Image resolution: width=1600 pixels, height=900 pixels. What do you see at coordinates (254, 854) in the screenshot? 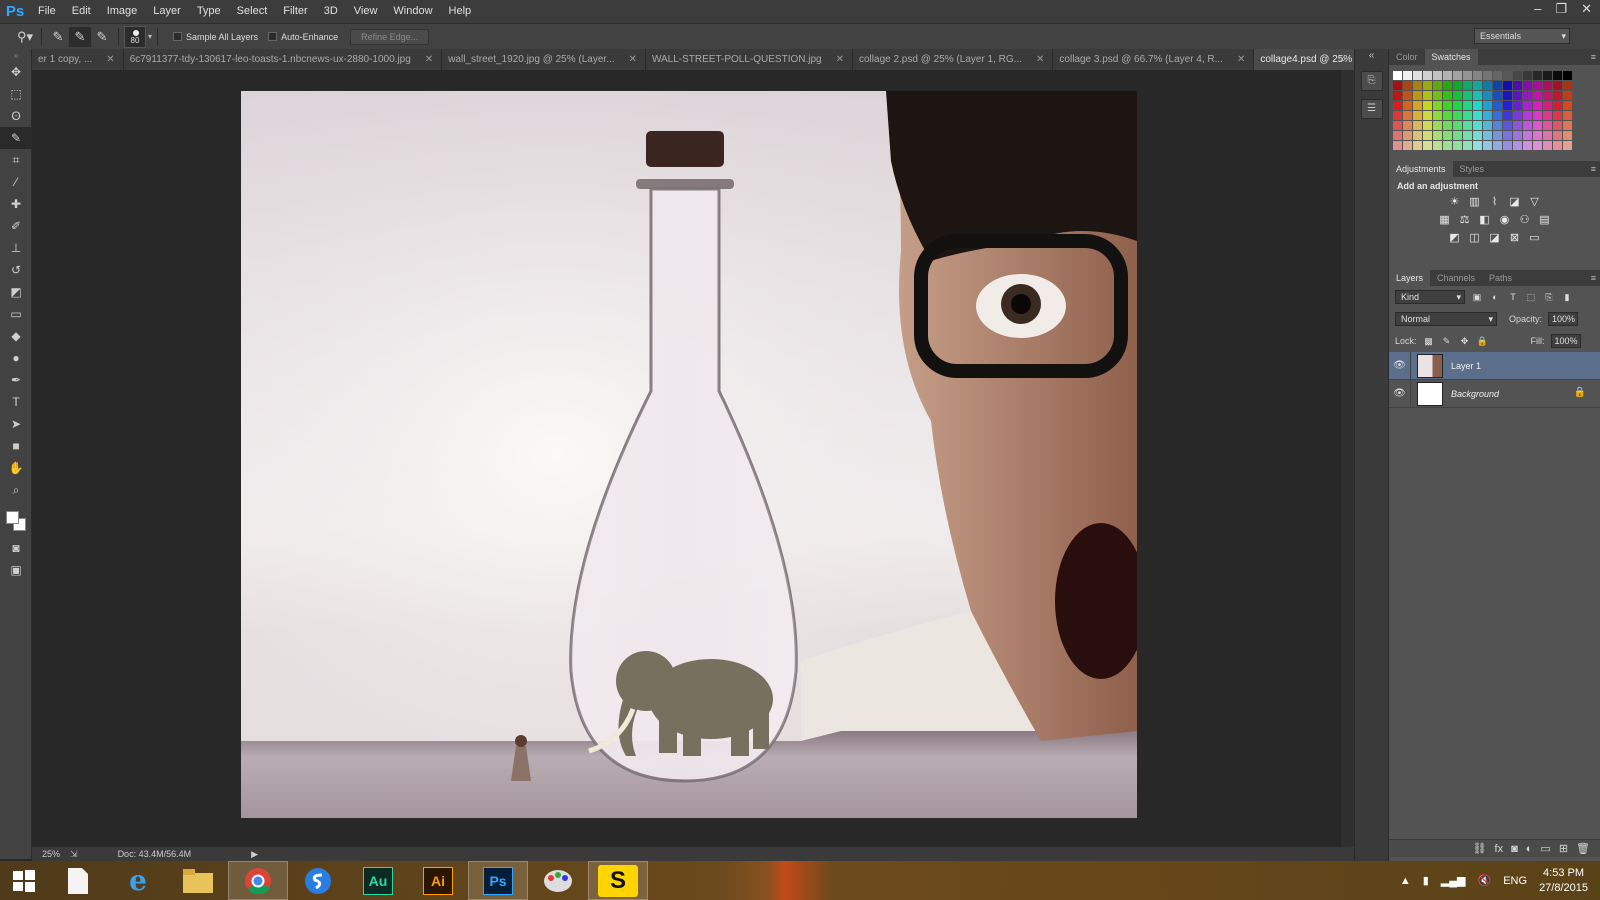
I see `status-menu-icon: ▶` at bounding box center [254, 854].